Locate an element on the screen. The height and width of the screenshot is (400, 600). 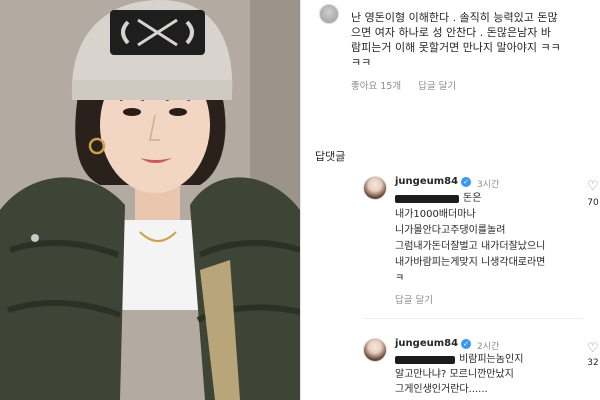
reply-line: 그럼내가돈더잘벌고 내가더잘났으니 is located at coordinates (470, 246).